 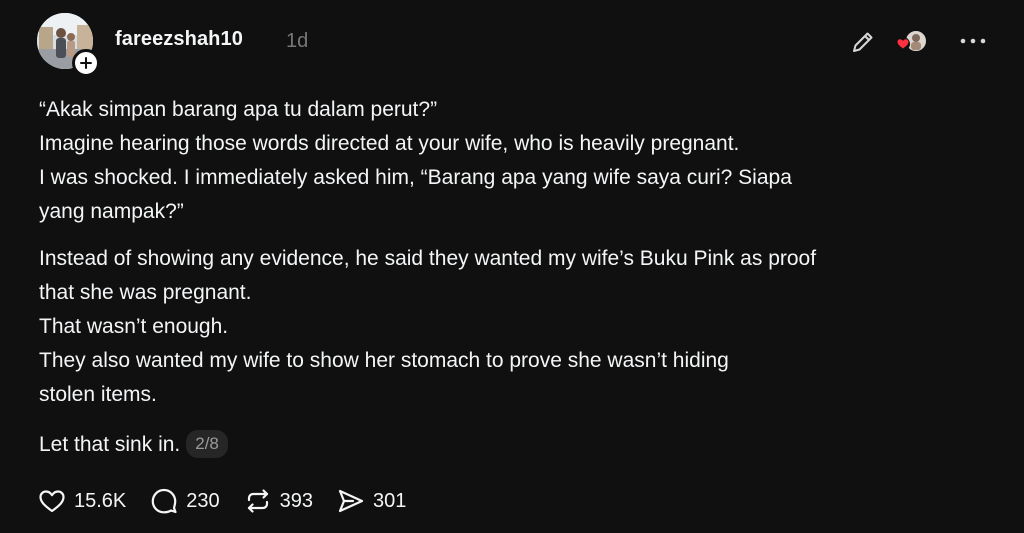 What do you see at coordinates (184, 501) in the screenshot?
I see `reply-button: 230` at bounding box center [184, 501].